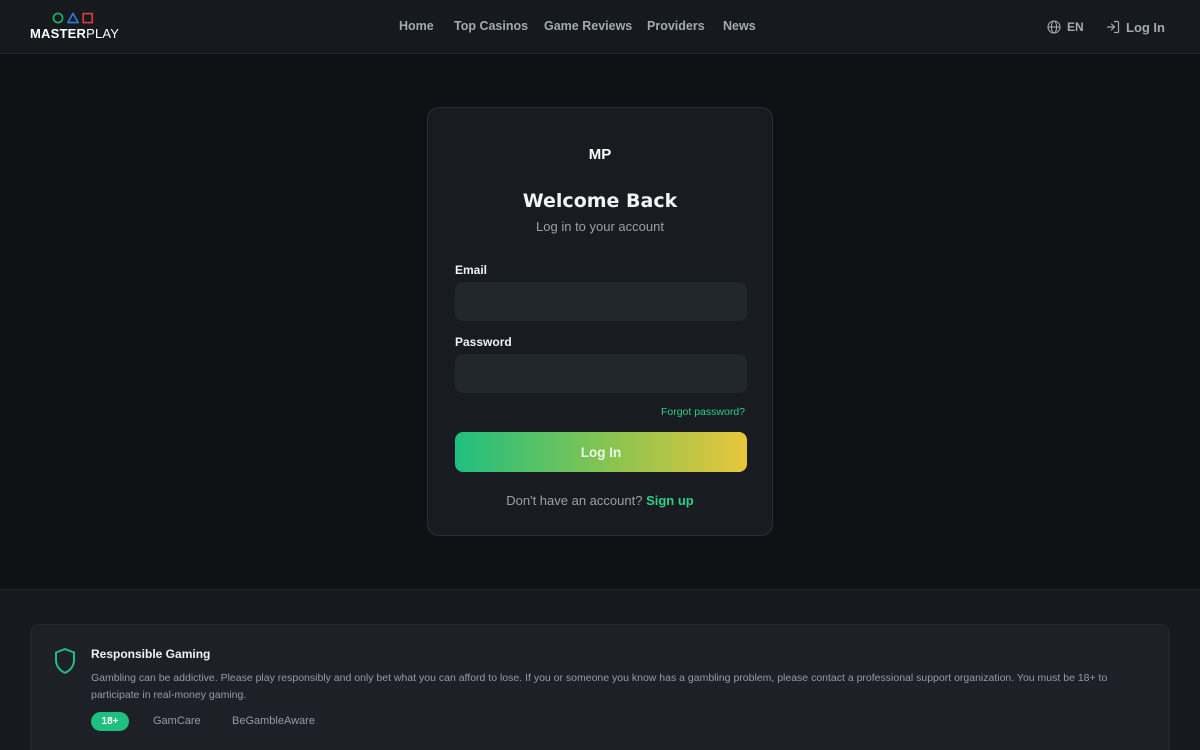  I want to click on header-login-link: Log In, so click(1135, 27).